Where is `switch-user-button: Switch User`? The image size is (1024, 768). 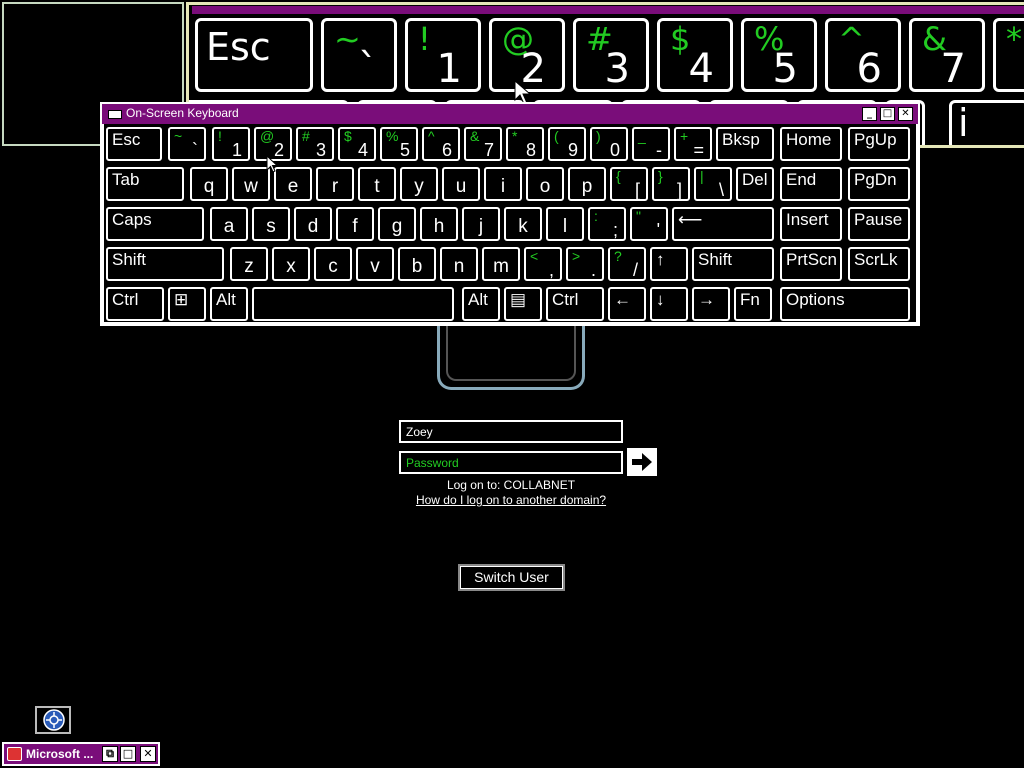 switch-user-button: Switch User is located at coordinates (511, 577).